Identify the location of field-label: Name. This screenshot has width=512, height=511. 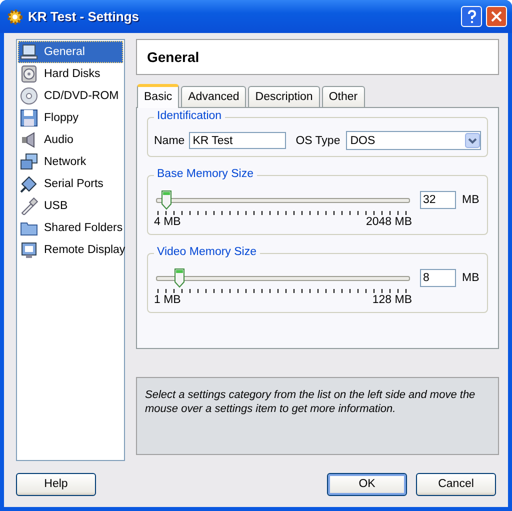
(169, 140).